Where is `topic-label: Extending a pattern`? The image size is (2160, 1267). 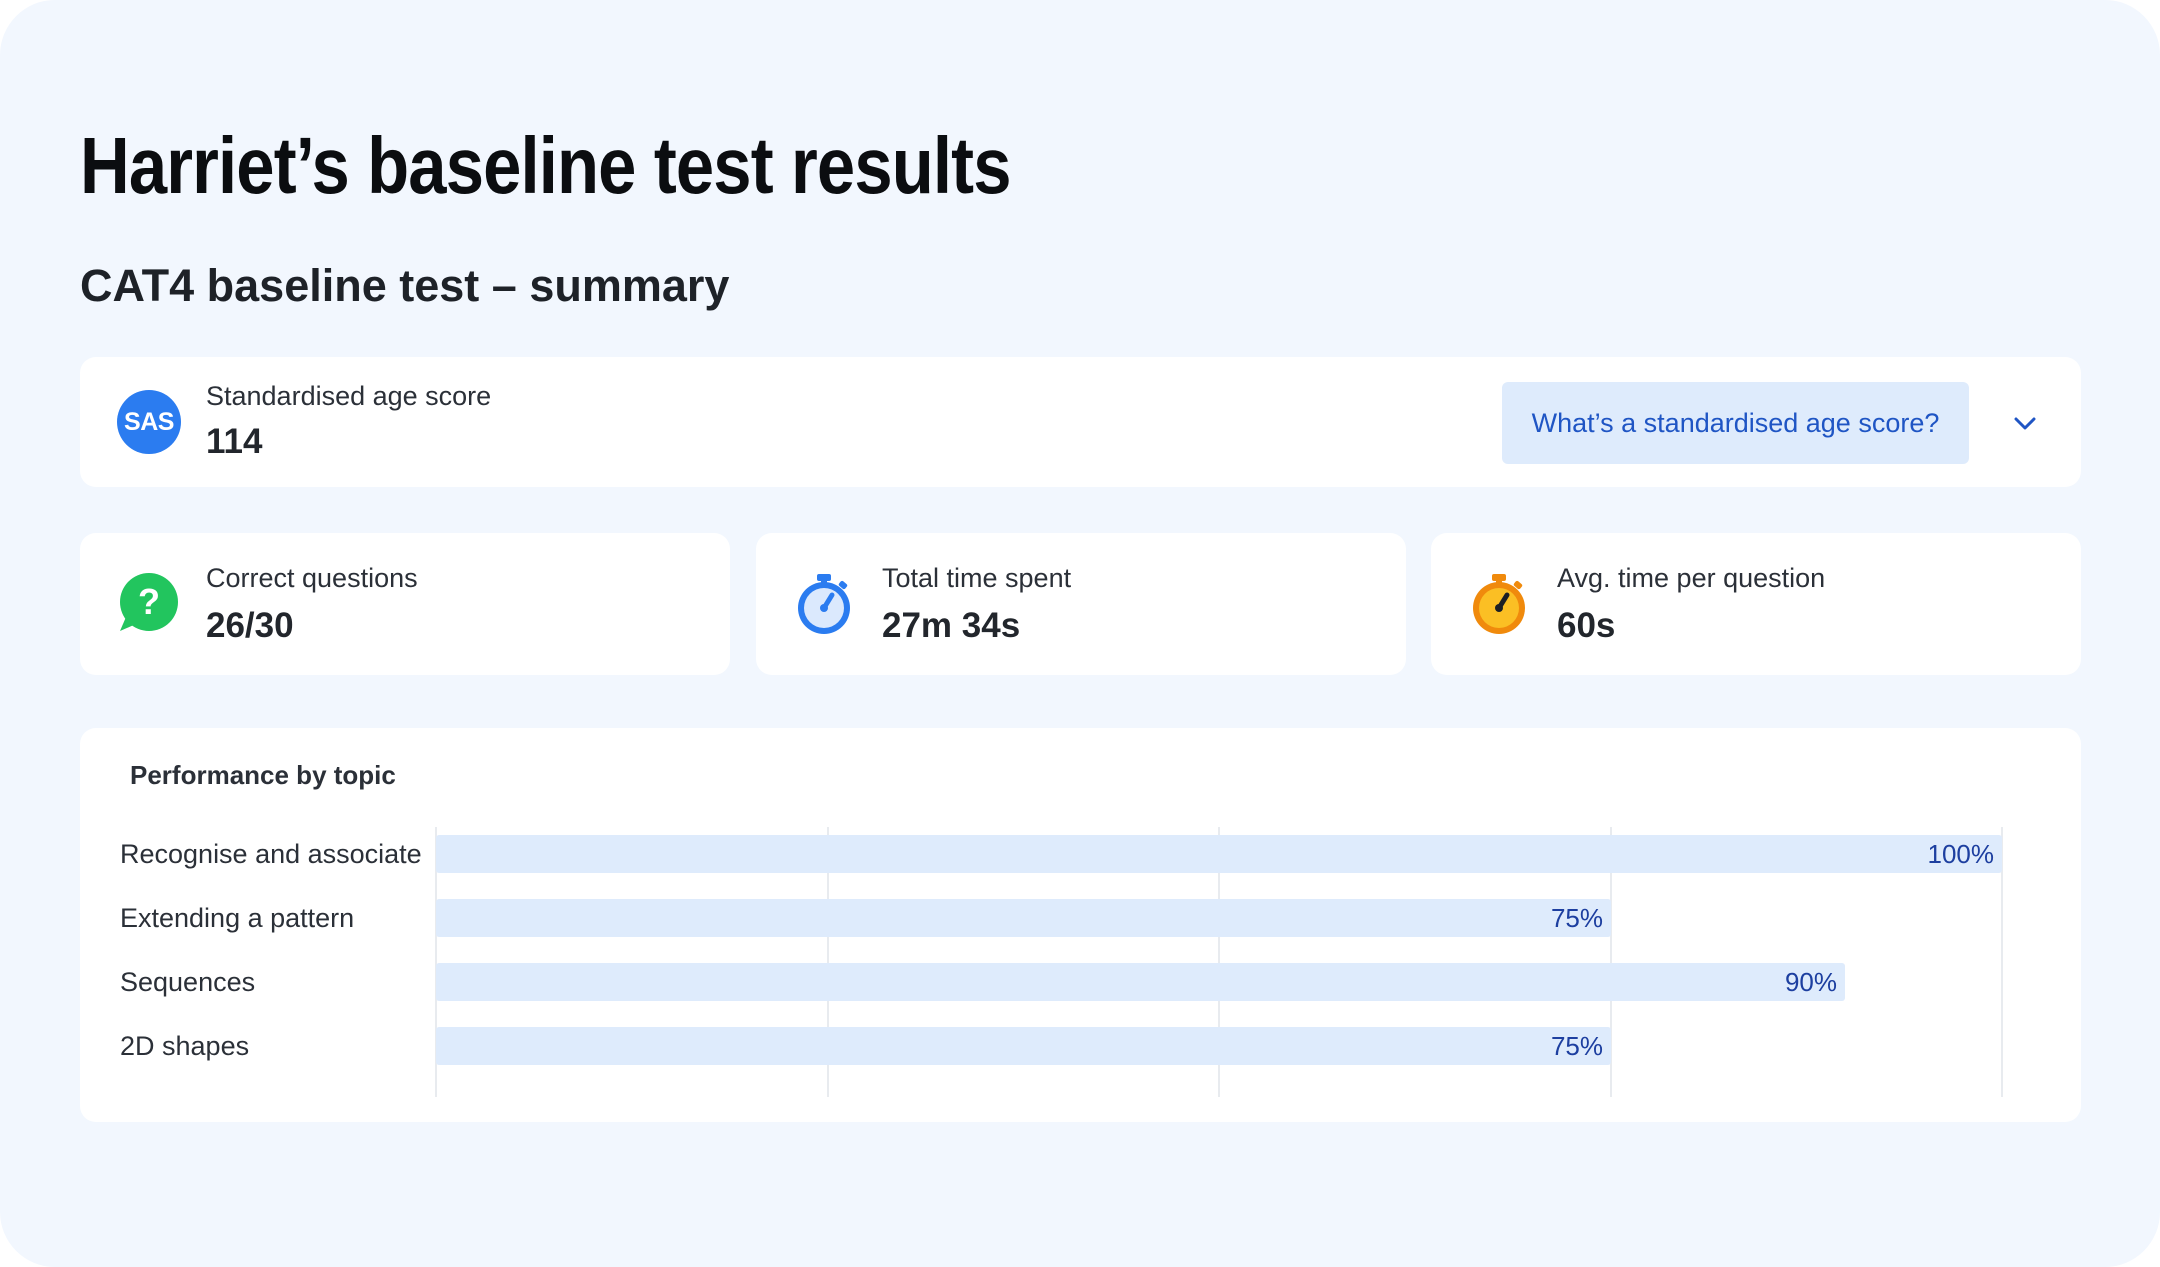
topic-label: Extending a pattern is located at coordinates (237, 918).